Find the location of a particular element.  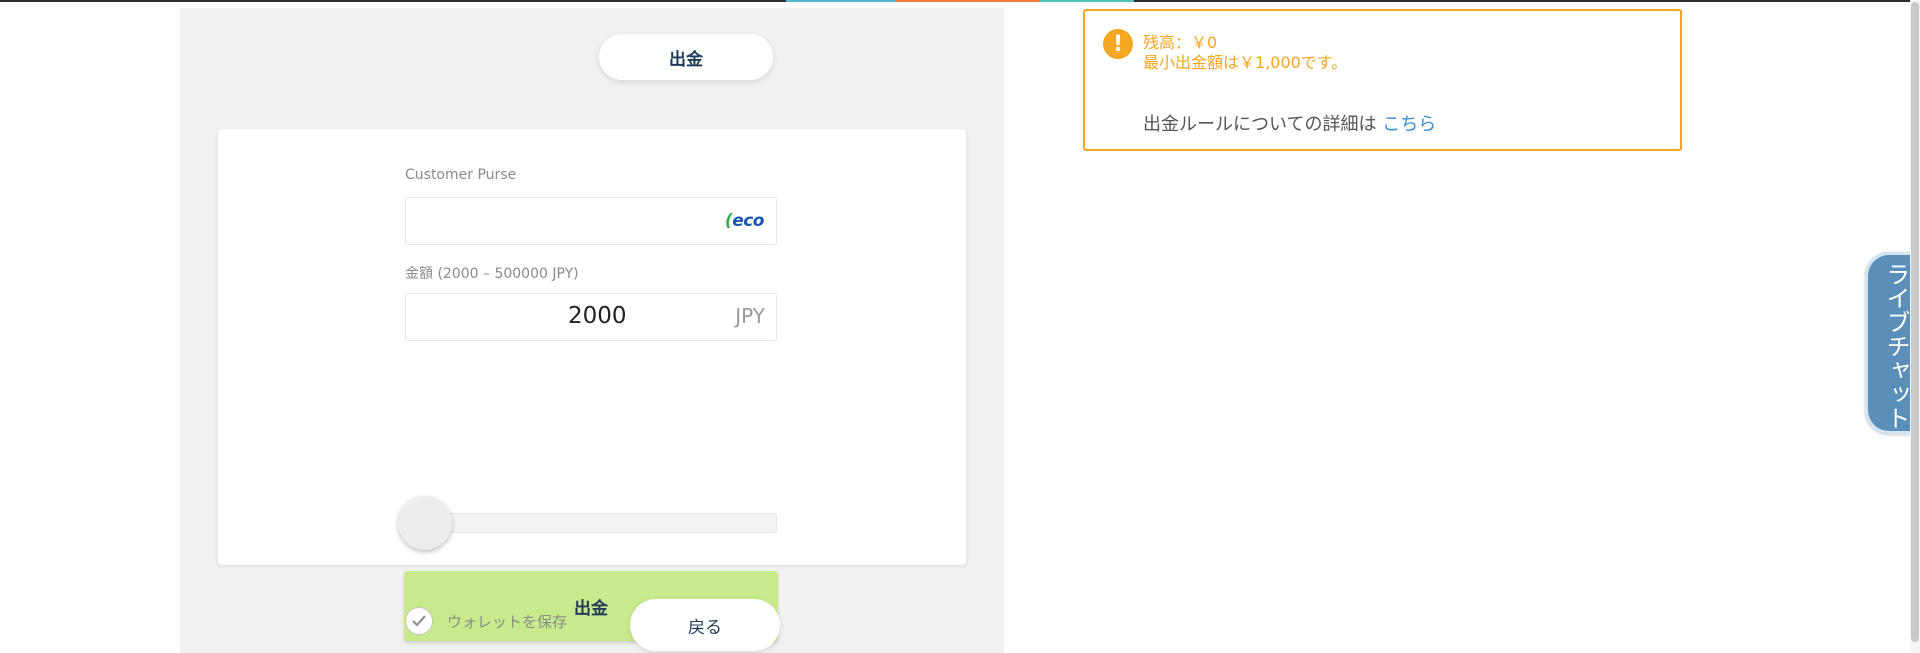

back-button: 戻る is located at coordinates (705, 625).